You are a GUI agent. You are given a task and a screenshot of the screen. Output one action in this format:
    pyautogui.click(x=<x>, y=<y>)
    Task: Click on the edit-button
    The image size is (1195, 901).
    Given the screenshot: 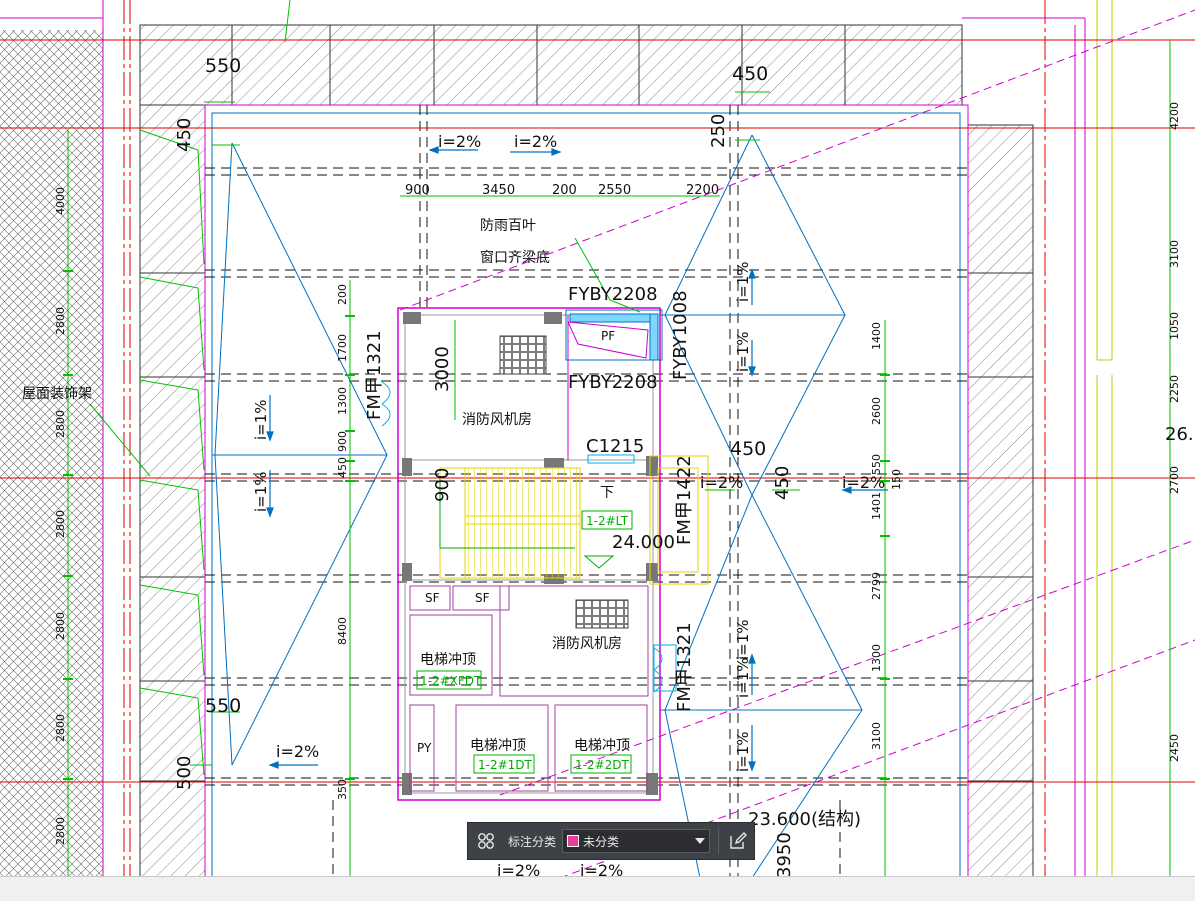 What is the action you would take?
    pyautogui.click(x=738, y=841)
    